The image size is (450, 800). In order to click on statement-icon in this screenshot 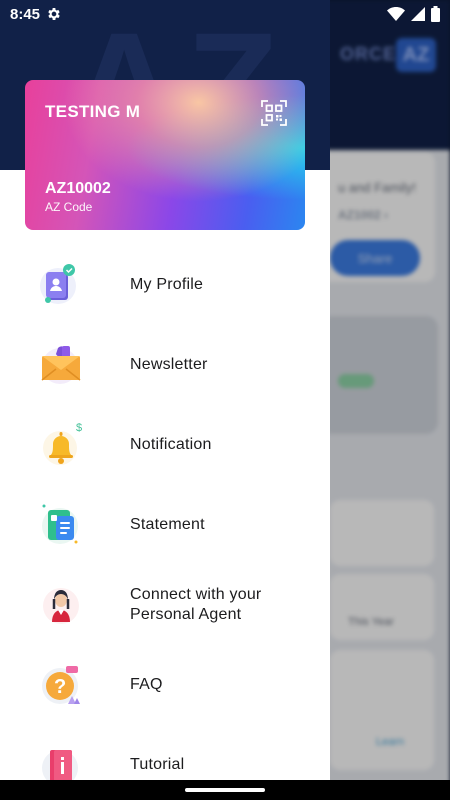, I will do `click(60, 524)`.